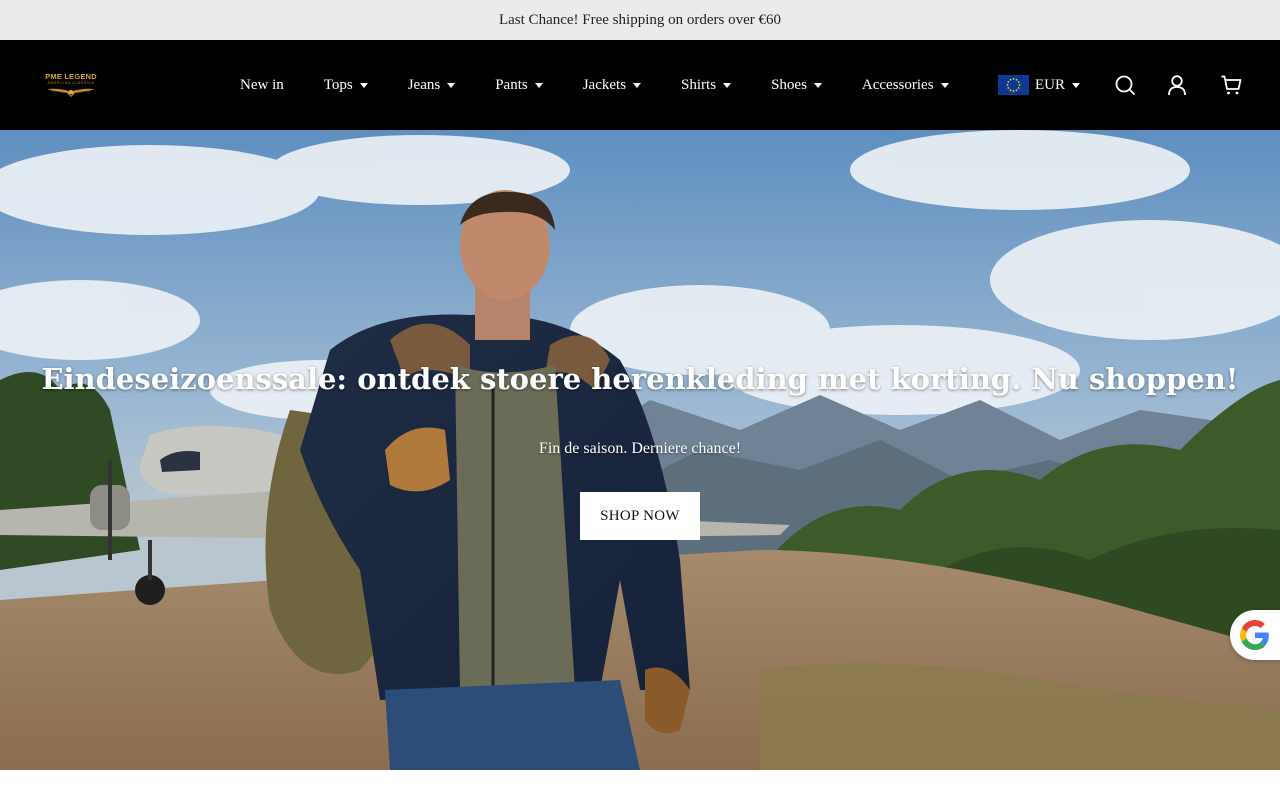 Image resolution: width=1280 pixels, height=800 pixels. What do you see at coordinates (71, 92) in the screenshot?
I see `wings-icon` at bounding box center [71, 92].